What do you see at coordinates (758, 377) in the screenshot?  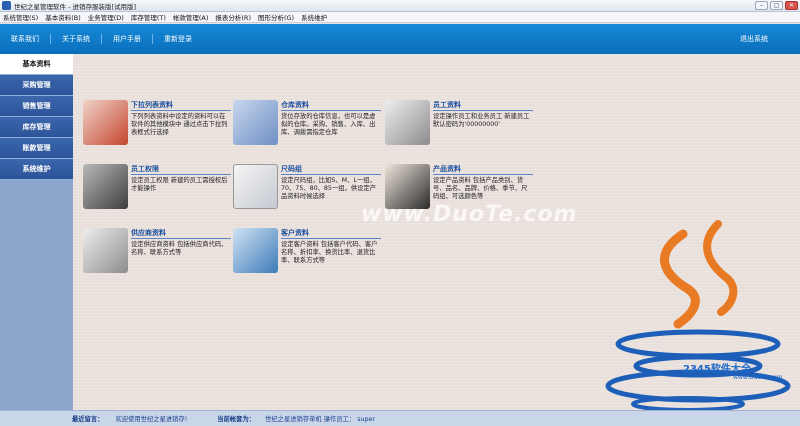 I see `corner-url: www.DuoTe.com` at bounding box center [758, 377].